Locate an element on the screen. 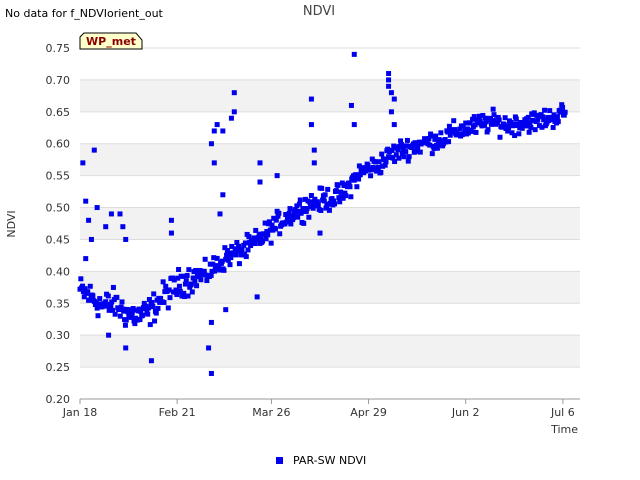  y-tick-label: 0.65 is located at coordinates (58, 112).